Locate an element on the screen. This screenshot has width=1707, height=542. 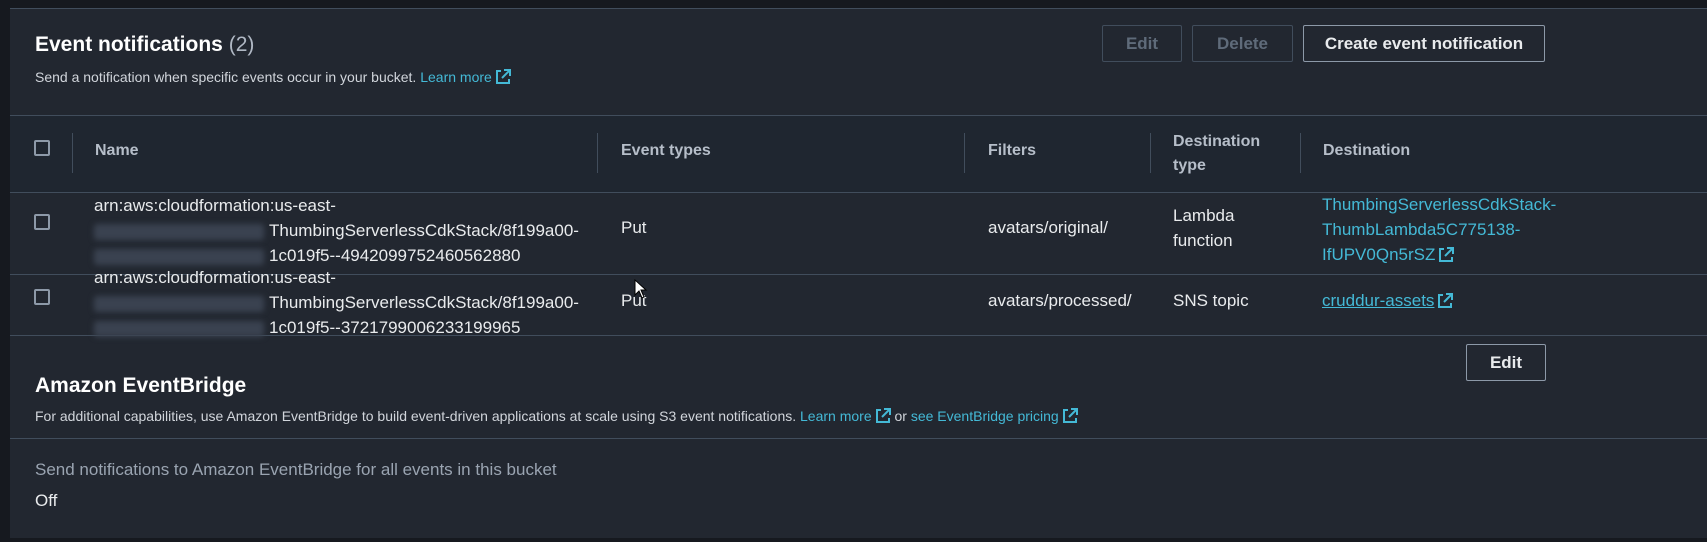
eventbridge-setting-value: Off is located at coordinates (46, 500).